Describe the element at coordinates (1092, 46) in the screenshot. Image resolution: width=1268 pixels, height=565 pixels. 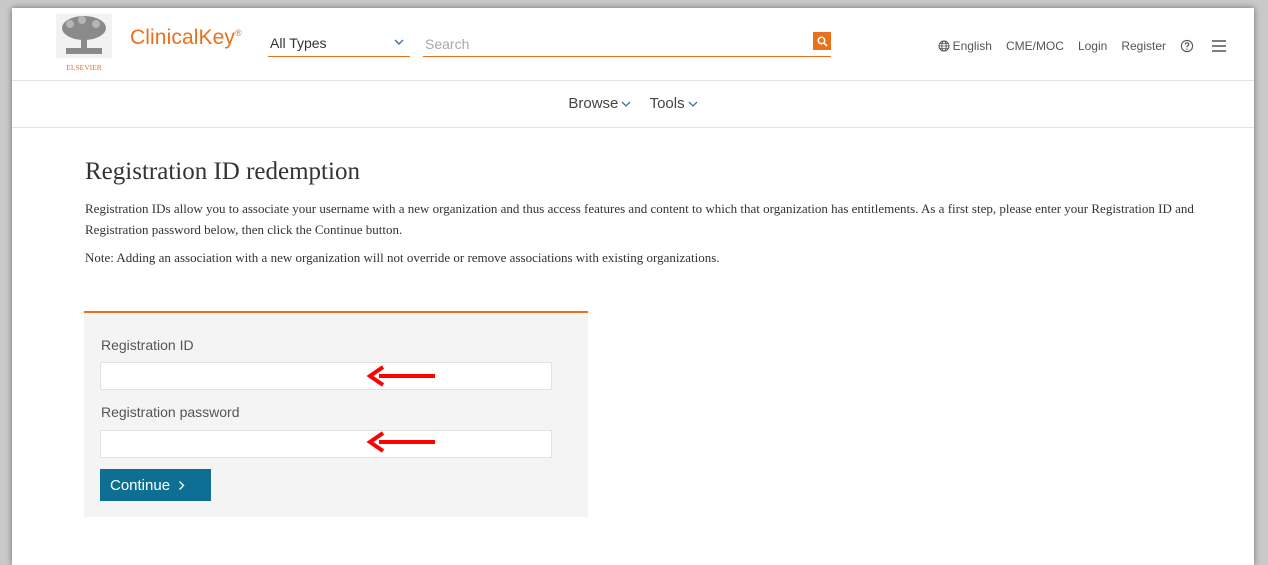
I see `login-link: Login` at that location.